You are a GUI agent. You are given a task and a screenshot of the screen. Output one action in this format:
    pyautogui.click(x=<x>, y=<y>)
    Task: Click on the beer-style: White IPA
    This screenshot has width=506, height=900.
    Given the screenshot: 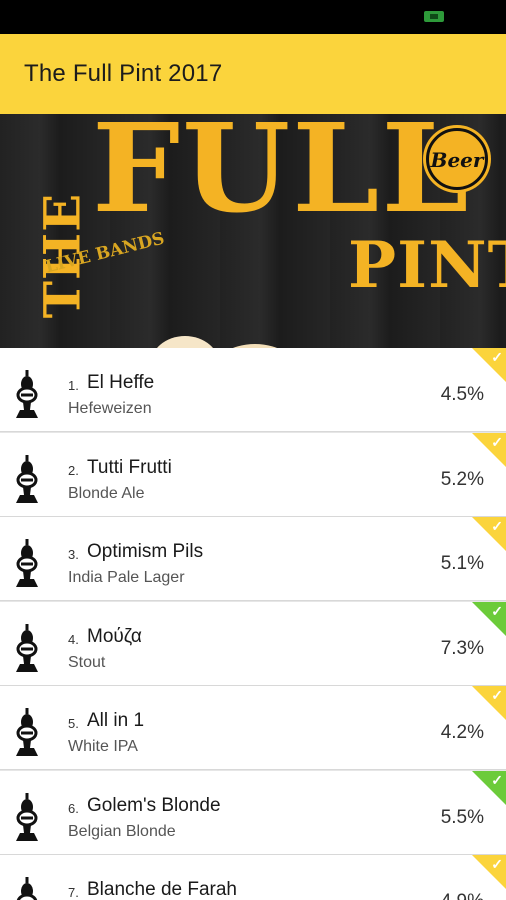 What is the action you would take?
    pyautogui.click(x=103, y=746)
    